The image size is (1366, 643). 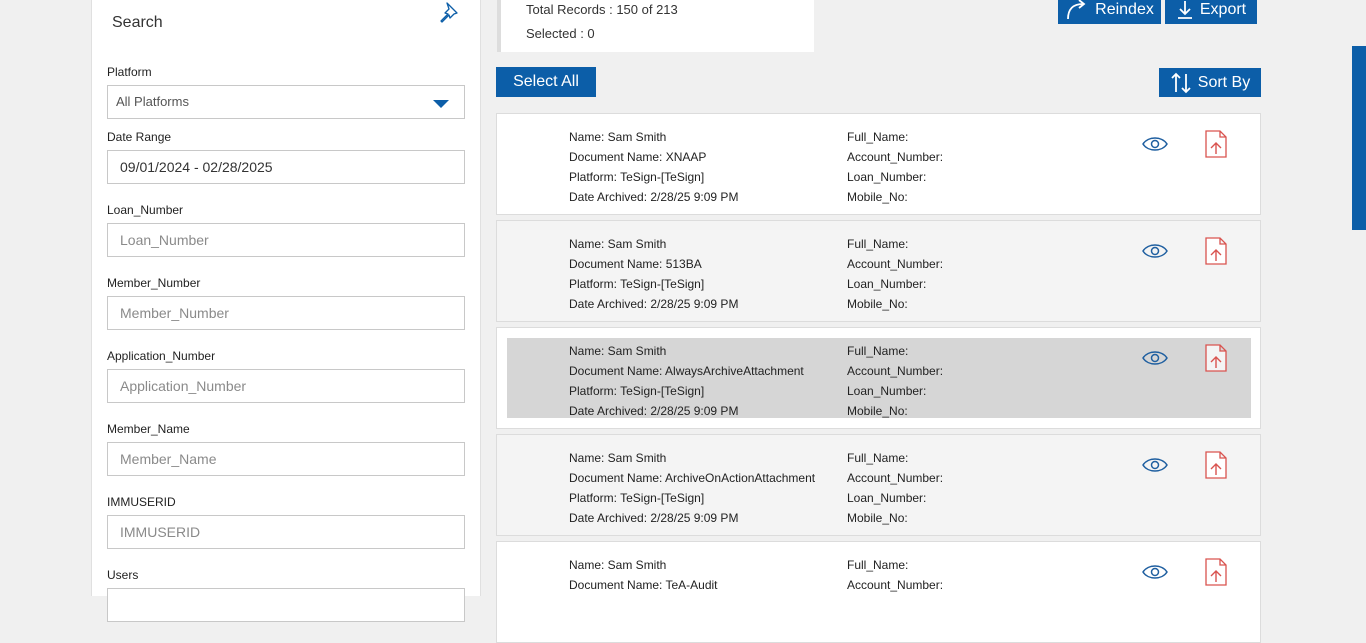 I want to click on select-all-label: Select All, so click(x=546, y=81).